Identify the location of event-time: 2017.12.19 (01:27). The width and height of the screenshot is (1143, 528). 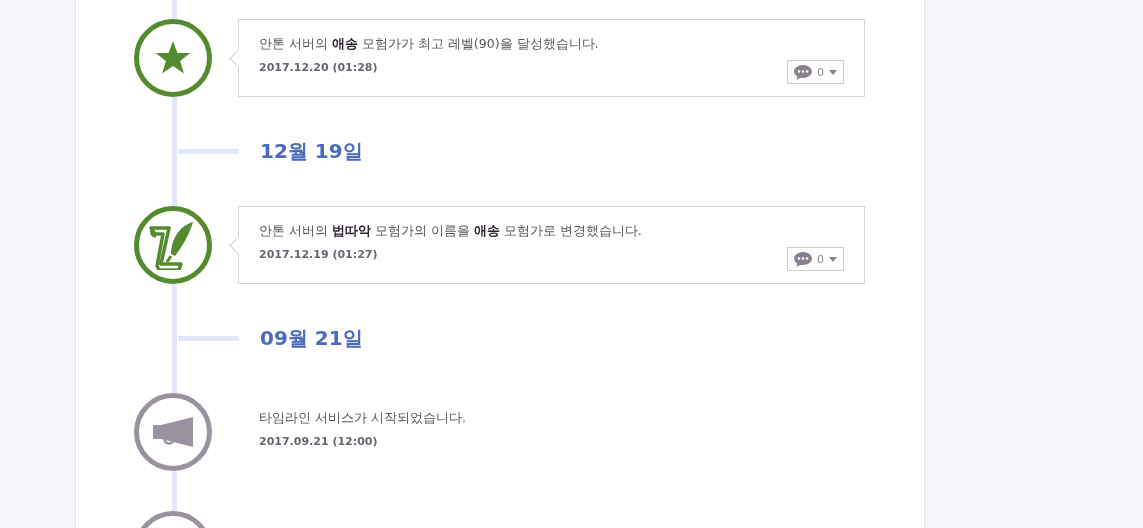
(318, 254).